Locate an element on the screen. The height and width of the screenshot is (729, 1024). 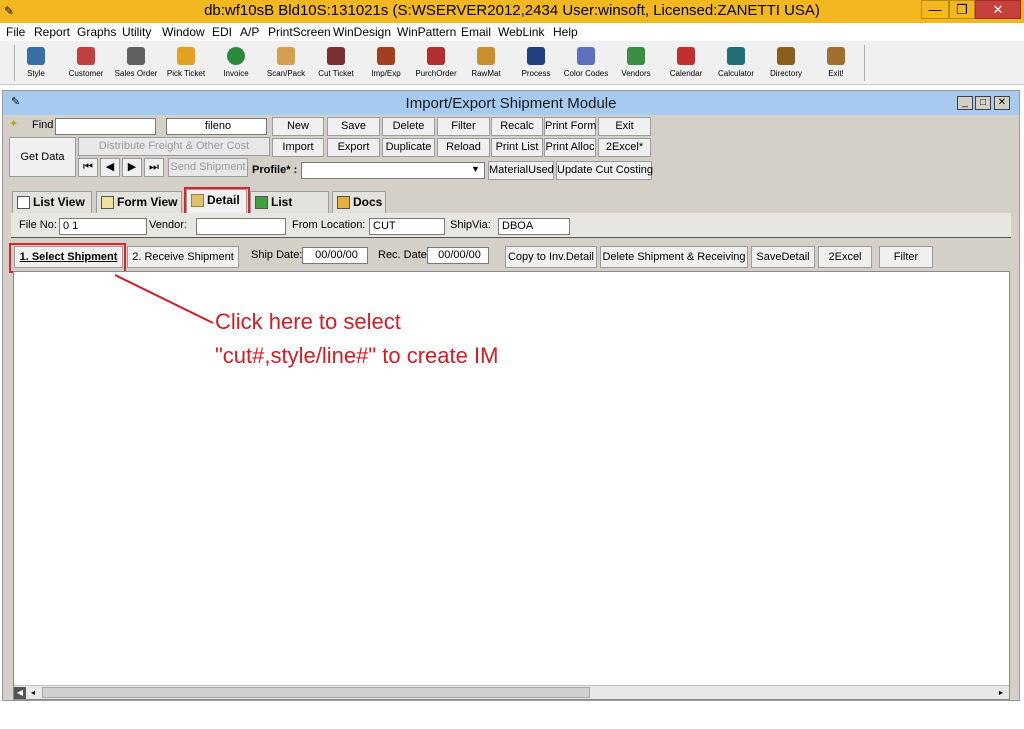
imp-exp-button: Imp/Exp is located at coordinates (386, 64).